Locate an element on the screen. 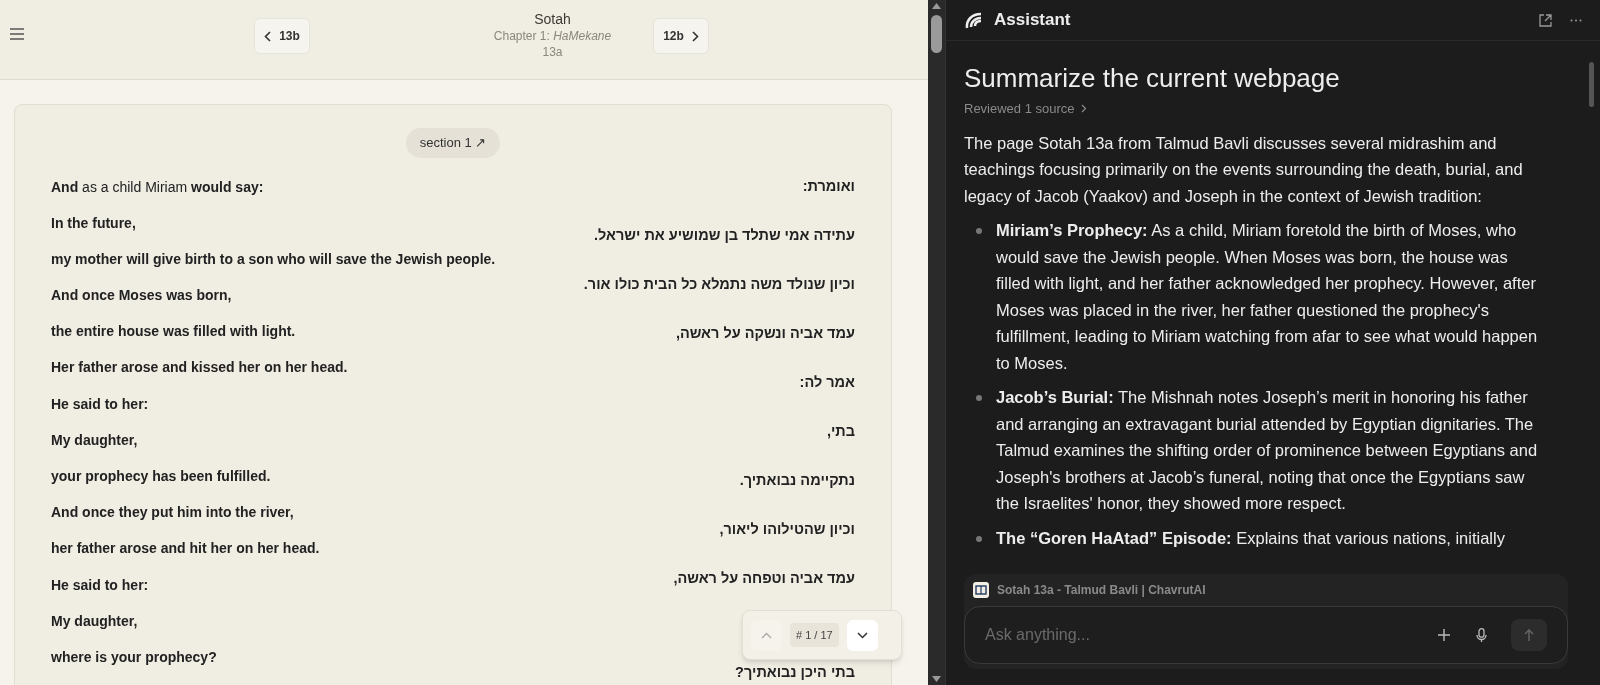  menu-icon is located at coordinates (17, 34).